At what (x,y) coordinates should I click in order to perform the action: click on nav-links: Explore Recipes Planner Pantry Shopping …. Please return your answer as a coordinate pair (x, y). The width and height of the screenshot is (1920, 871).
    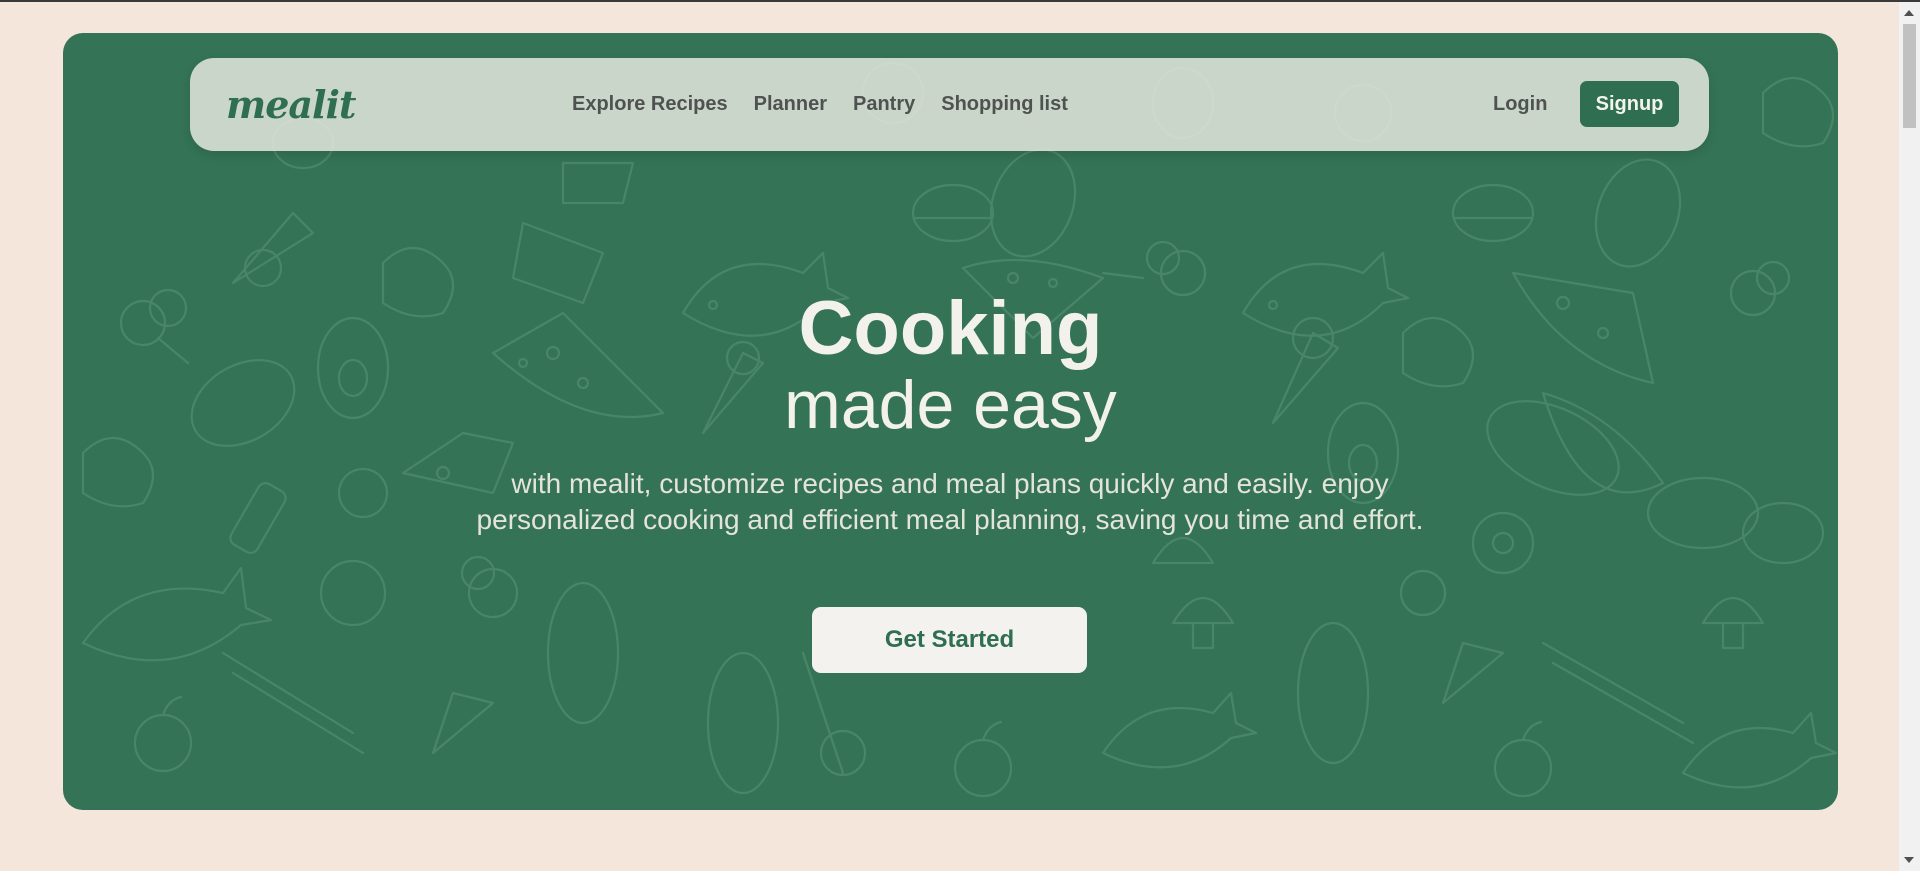
    Looking at the image, I should click on (820, 104).